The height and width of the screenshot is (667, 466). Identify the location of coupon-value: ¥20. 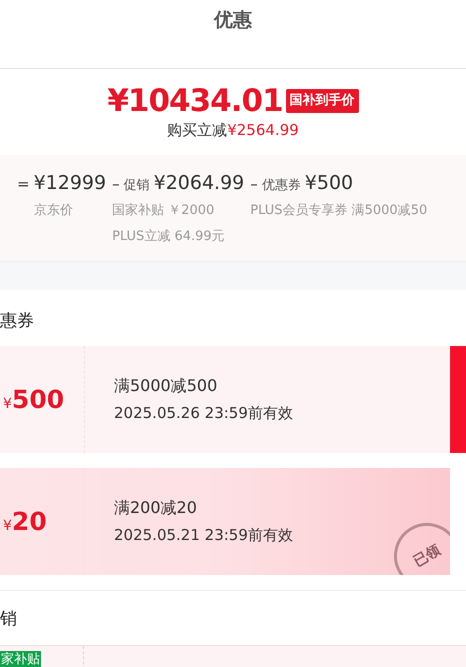
(25, 522).